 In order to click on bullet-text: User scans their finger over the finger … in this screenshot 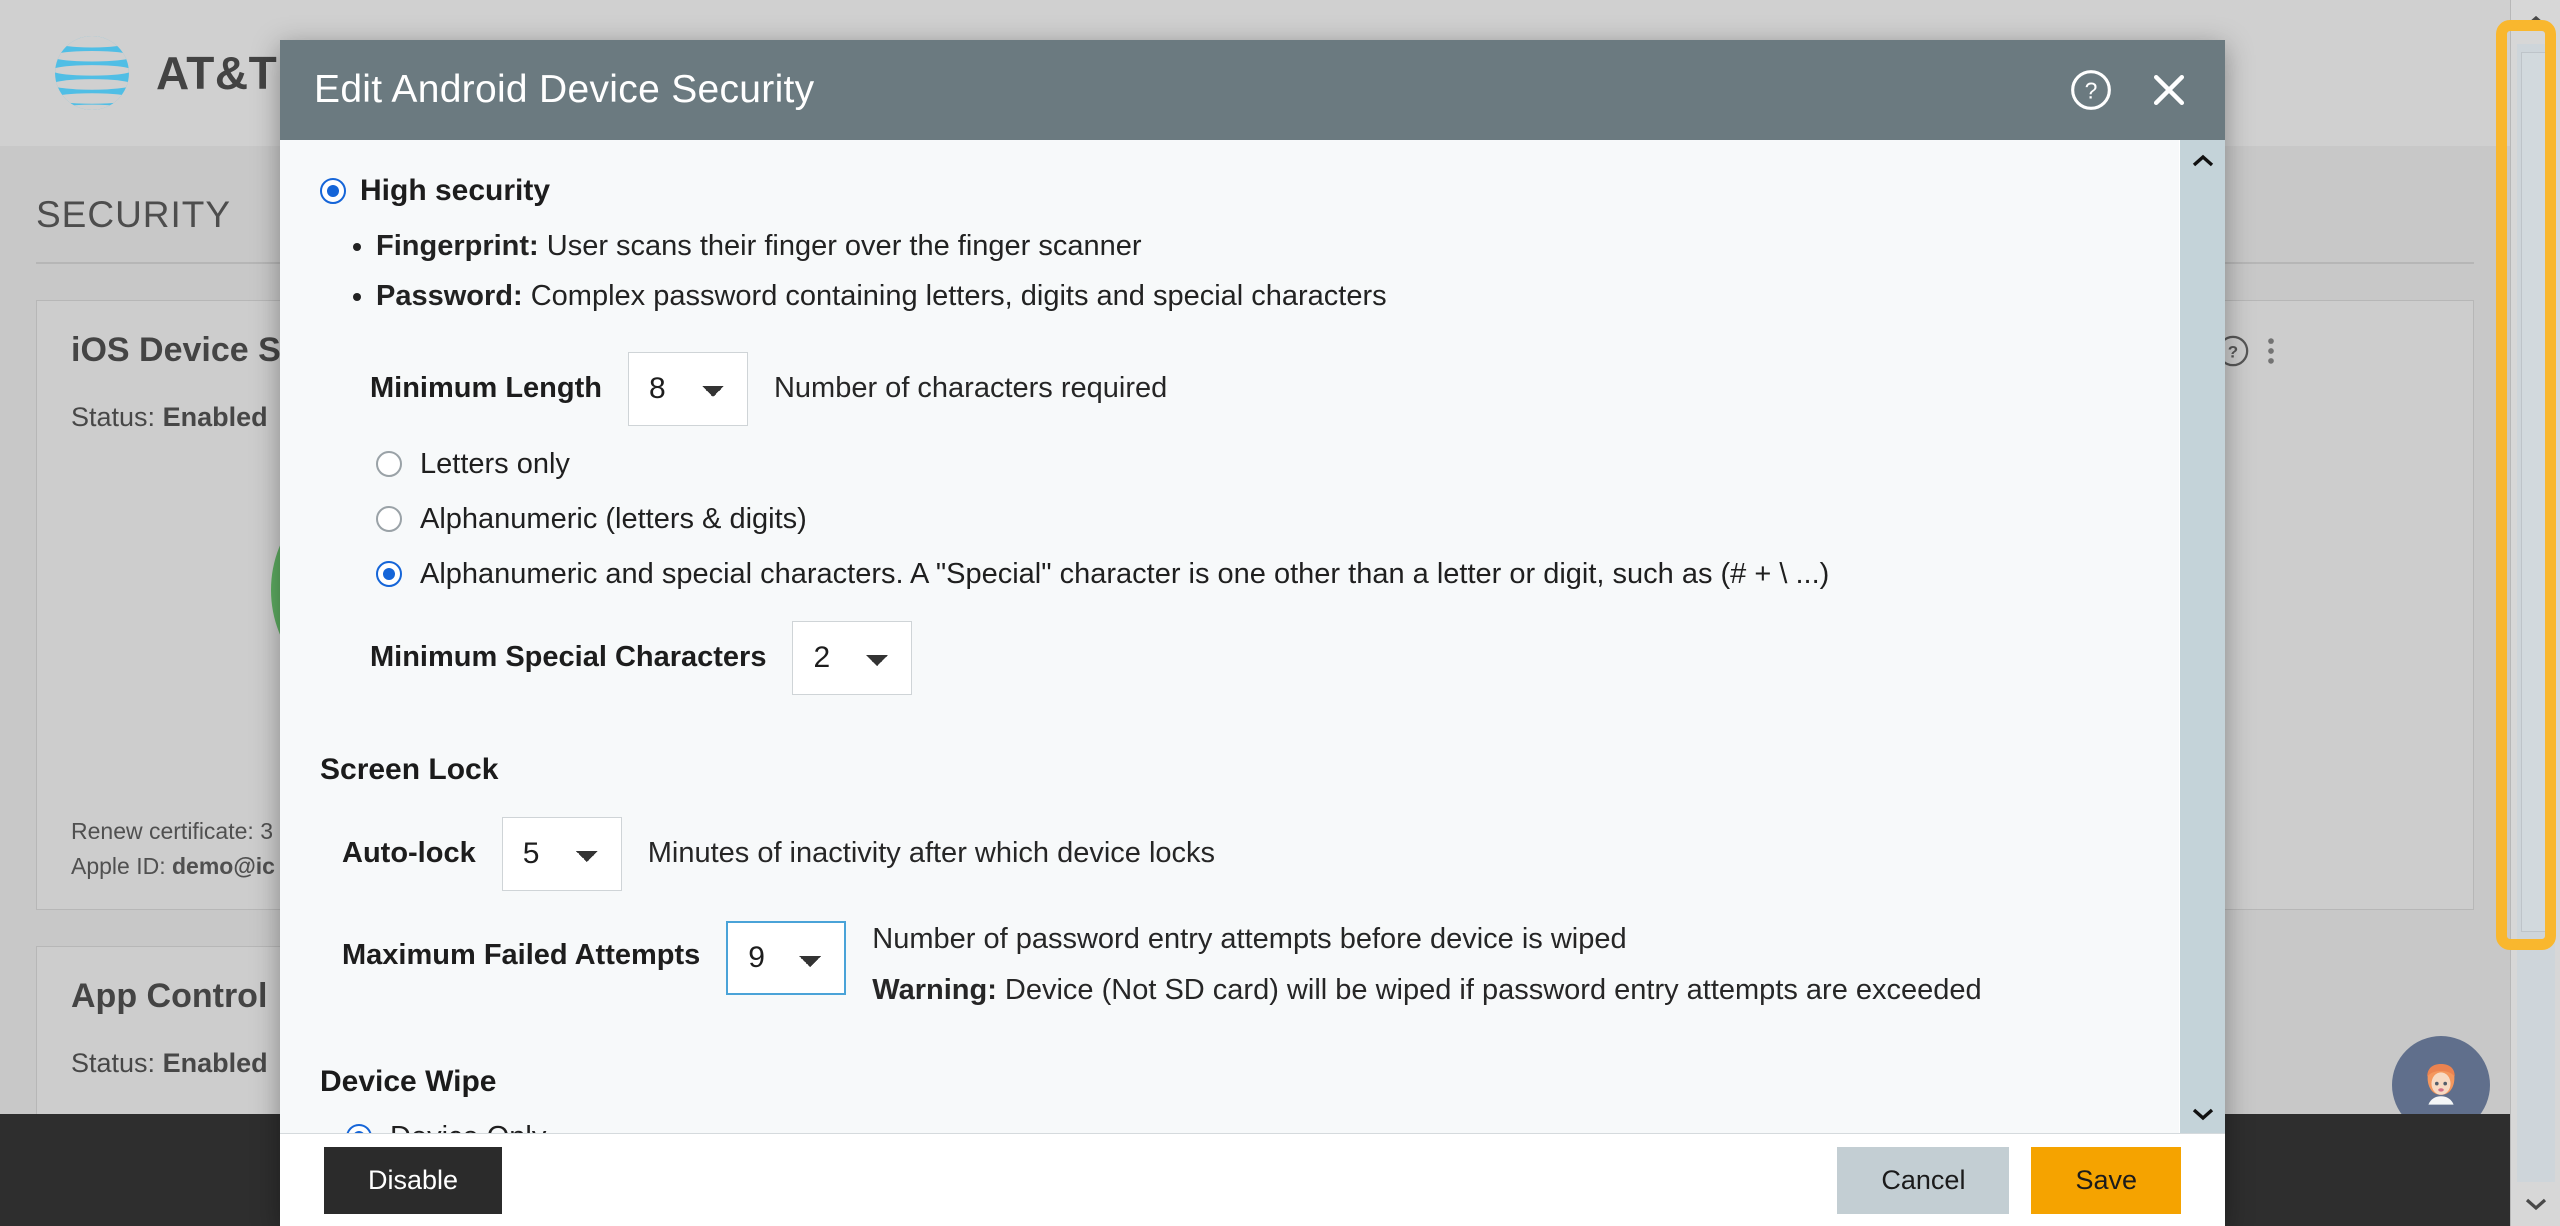, I will do `click(840, 246)`.